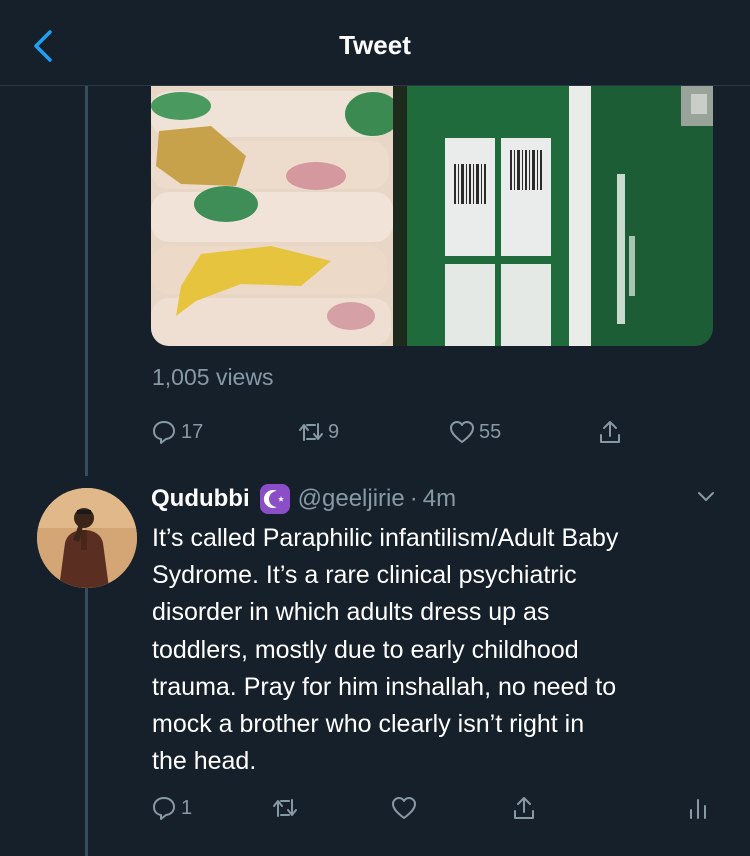  Describe the element at coordinates (200, 499) in the screenshot. I see `display-name: Qudubbi` at that location.